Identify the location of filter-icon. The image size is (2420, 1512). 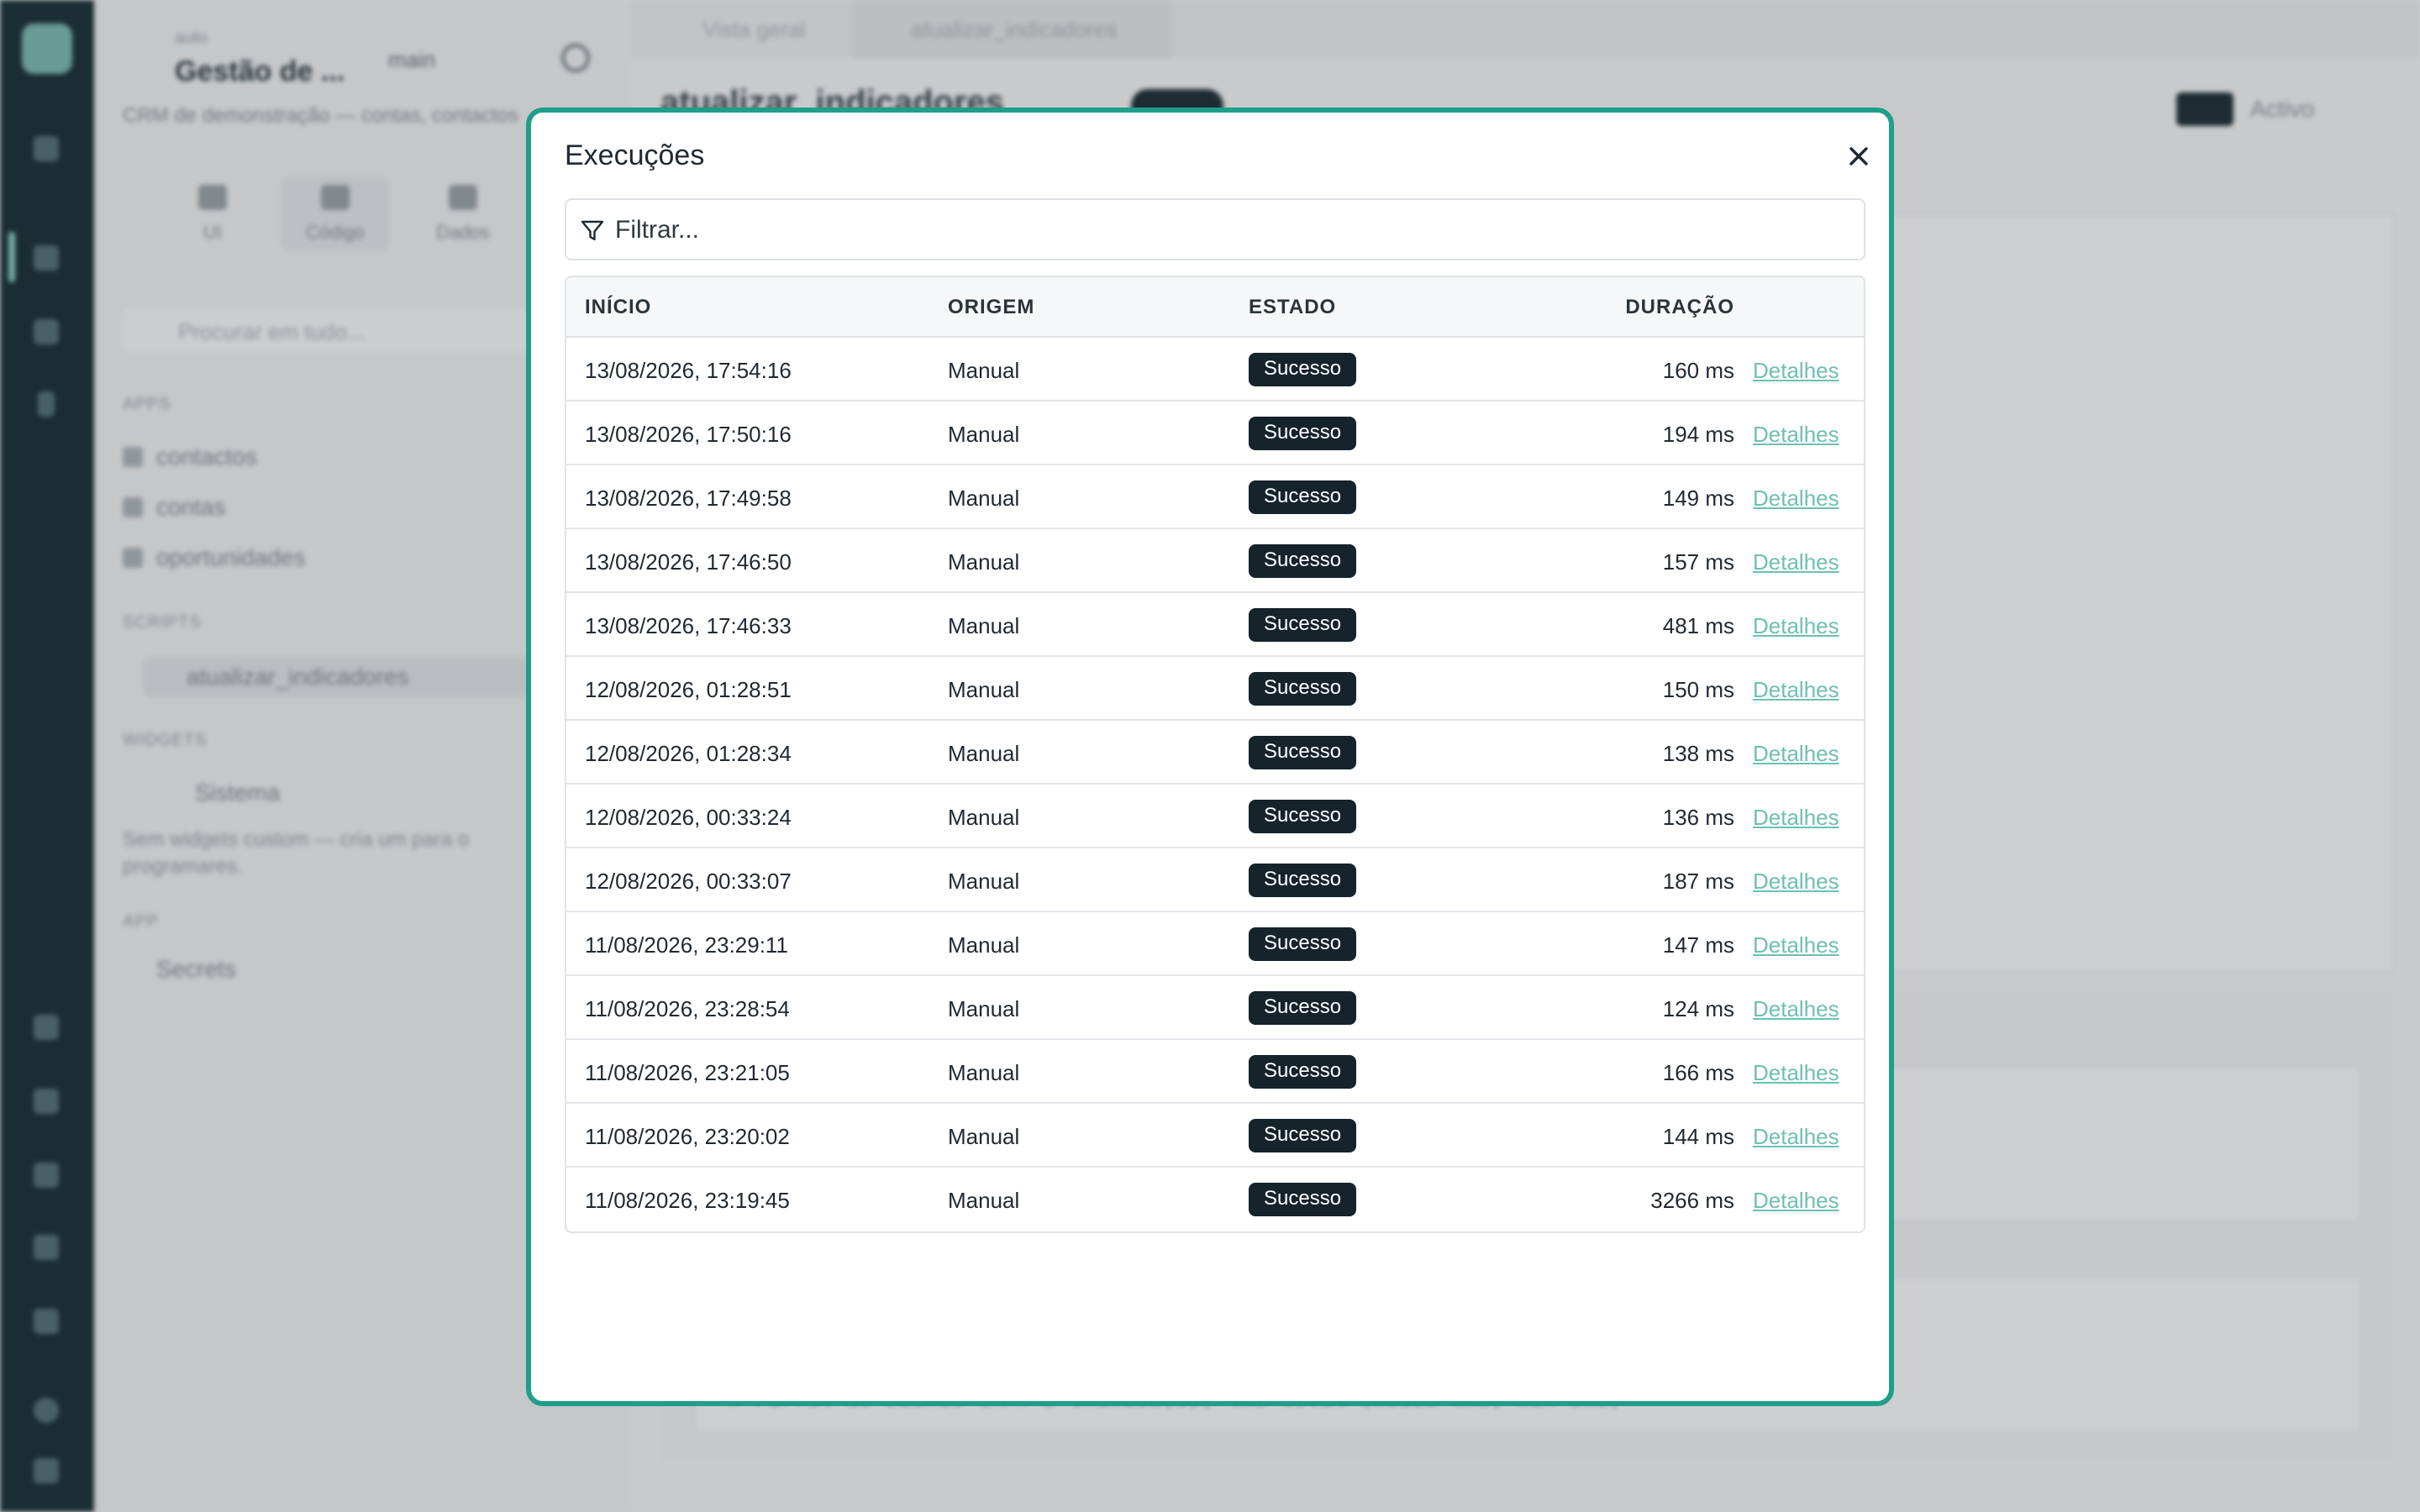
(592, 230).